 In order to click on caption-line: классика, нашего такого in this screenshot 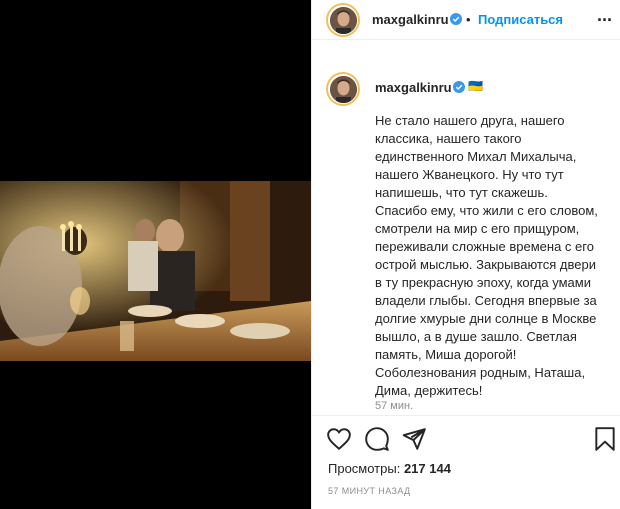, I will do `click(448, 138)`.